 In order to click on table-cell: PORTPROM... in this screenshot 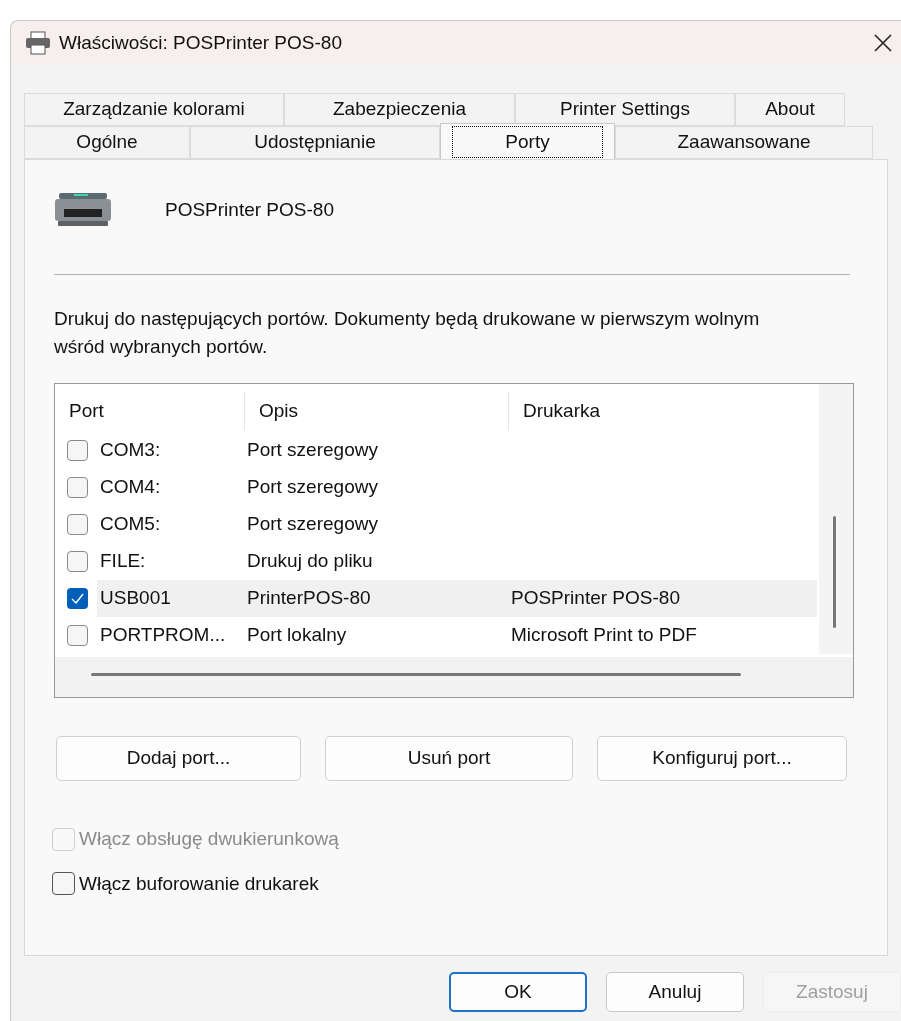, I will do `click(163, 635)`.